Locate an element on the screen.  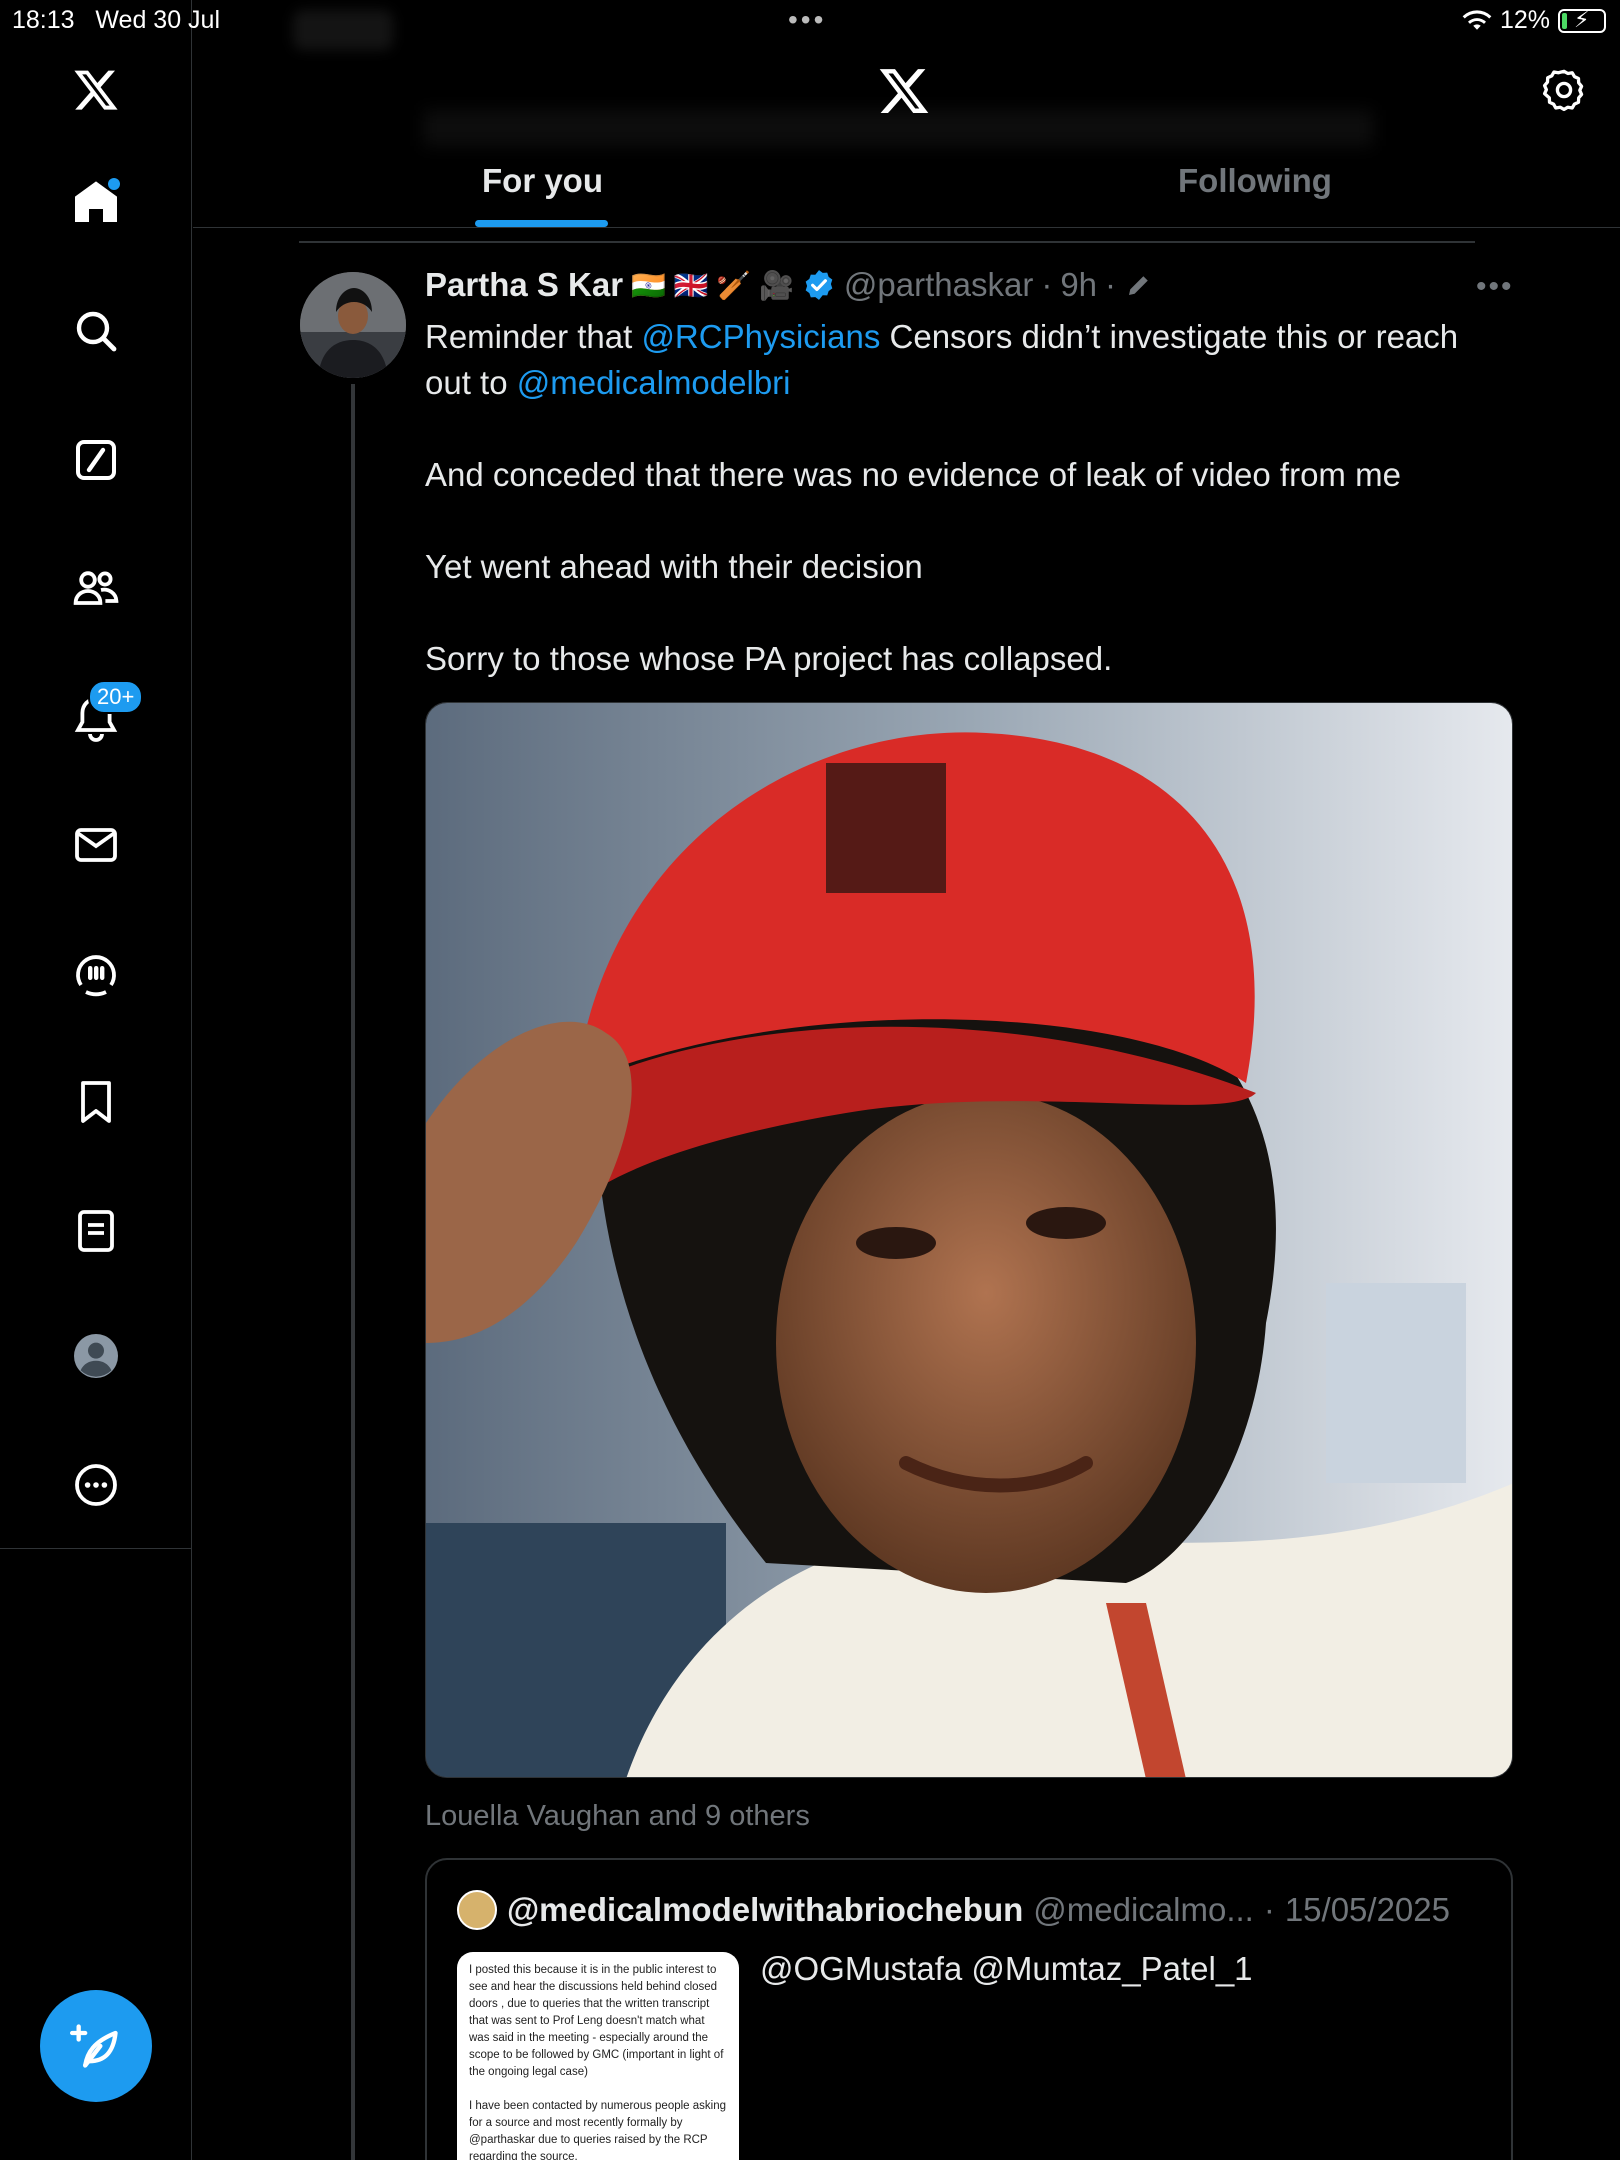
tab-for-you: For you is located at coordinates (542, 181).